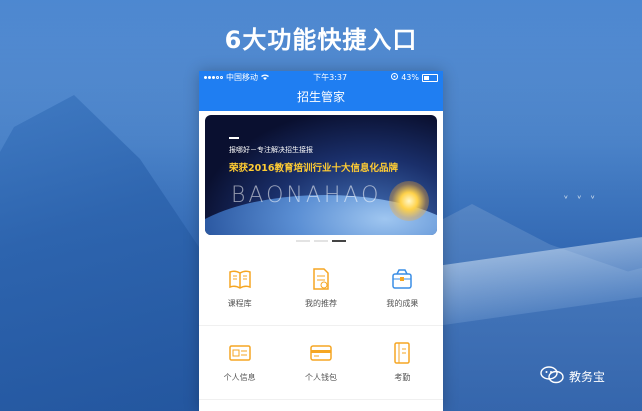 The height and width of the screenshot is (411, 642). I want to click on nav-title: 招生管家, so click(320, 97).